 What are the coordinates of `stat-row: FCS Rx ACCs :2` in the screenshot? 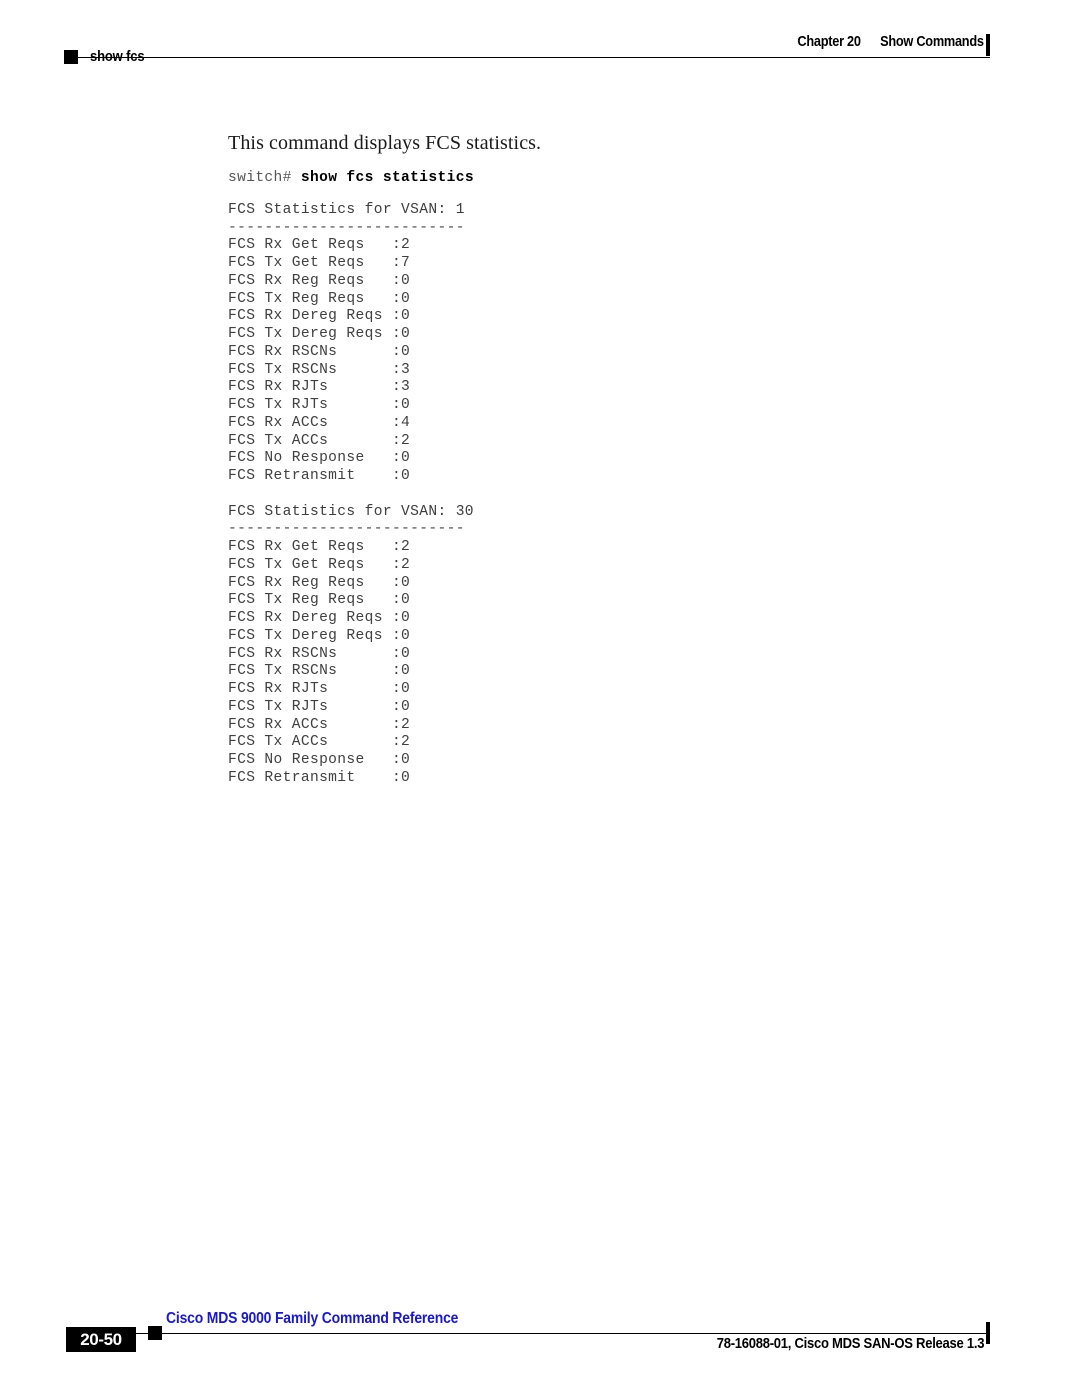 It's located at (319, 724).